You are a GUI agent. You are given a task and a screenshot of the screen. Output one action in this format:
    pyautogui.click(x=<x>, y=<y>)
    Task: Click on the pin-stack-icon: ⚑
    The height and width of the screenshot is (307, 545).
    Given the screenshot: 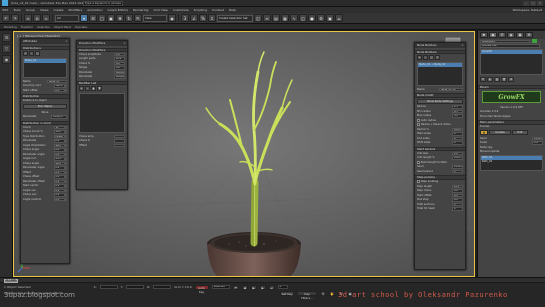 What is the action you would take?
    pyautogui.click(x=483, y=79)
    